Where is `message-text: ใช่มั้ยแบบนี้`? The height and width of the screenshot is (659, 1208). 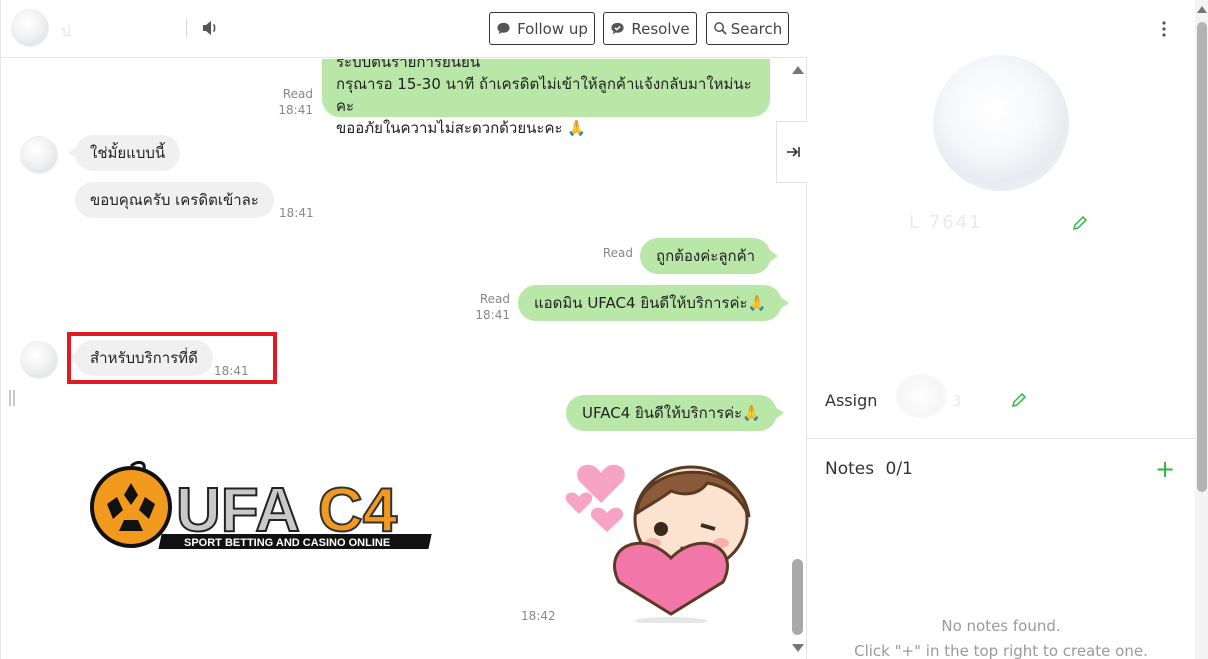 message-text: ใช่มั้ยแบบนี้ is located at coordinates (128, 153).